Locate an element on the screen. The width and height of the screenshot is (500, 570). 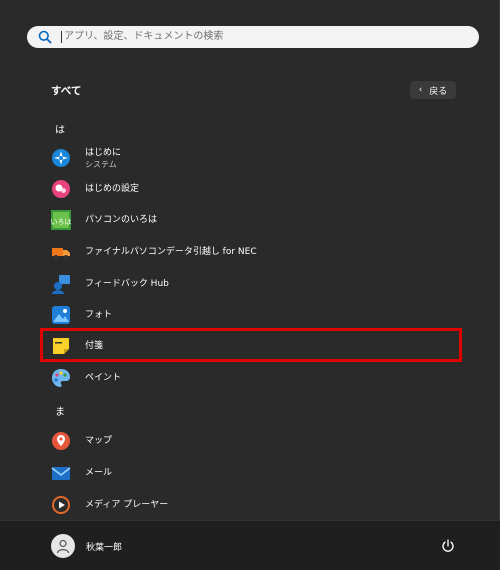
chevron-left-icon: ‹ is located at coordinates (420, 90).